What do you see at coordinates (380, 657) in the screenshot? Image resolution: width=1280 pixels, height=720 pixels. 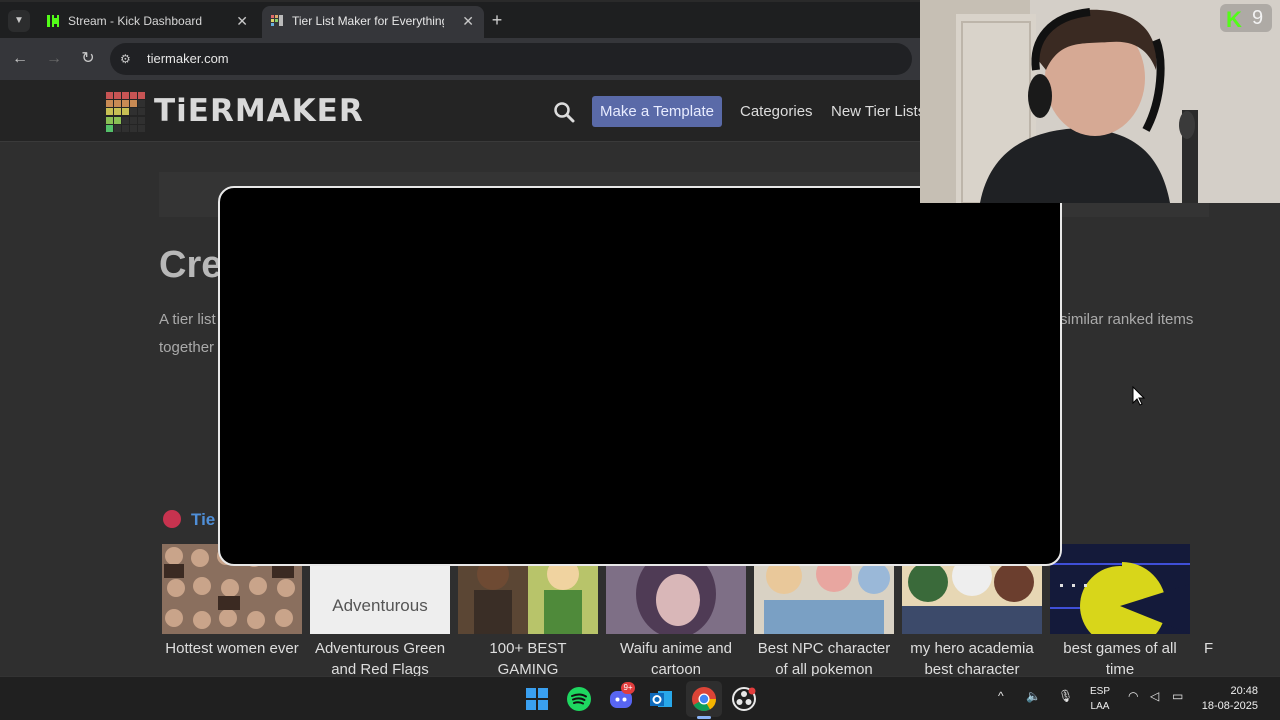 I see `card-caption: Adventurous Green and Red Flags` at bounding box center [380, 657].